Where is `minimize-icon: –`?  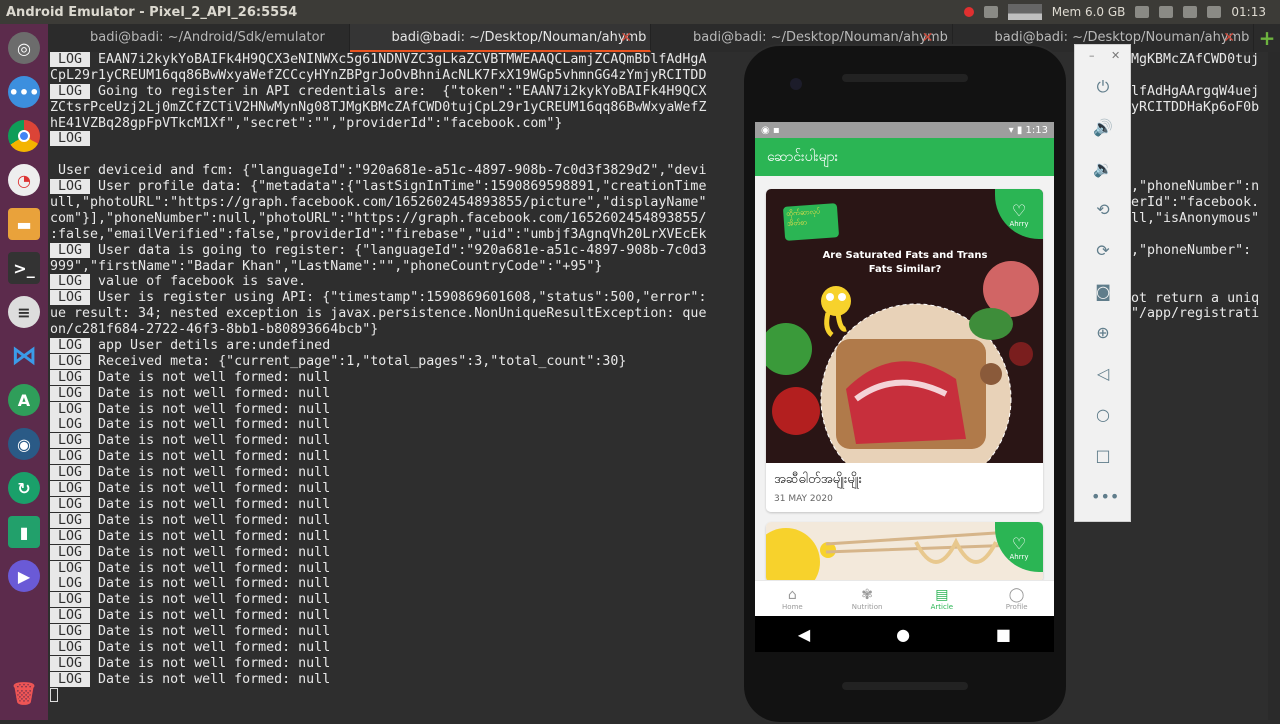 minimize-icon: – is located at coordinates (1092, 55).